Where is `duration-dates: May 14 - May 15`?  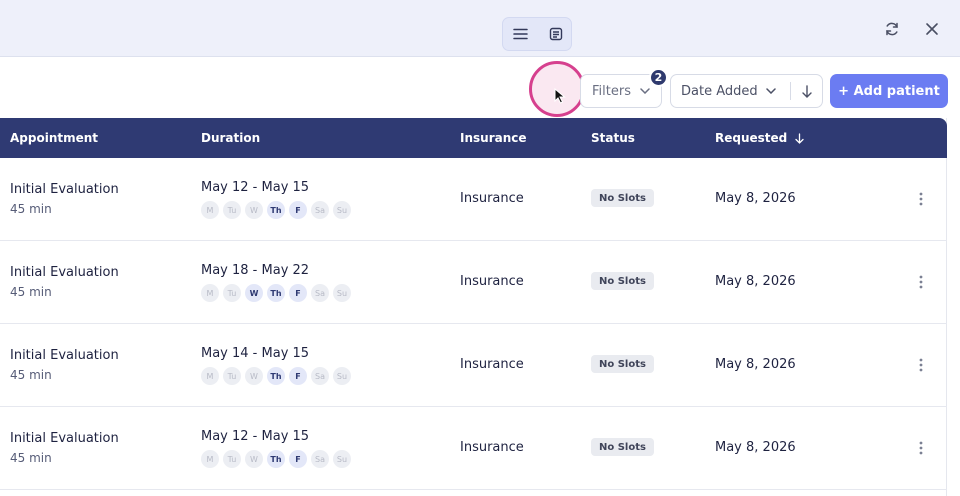 duration-dates: May 14 - May 15 is located at coordinates (255, 353).